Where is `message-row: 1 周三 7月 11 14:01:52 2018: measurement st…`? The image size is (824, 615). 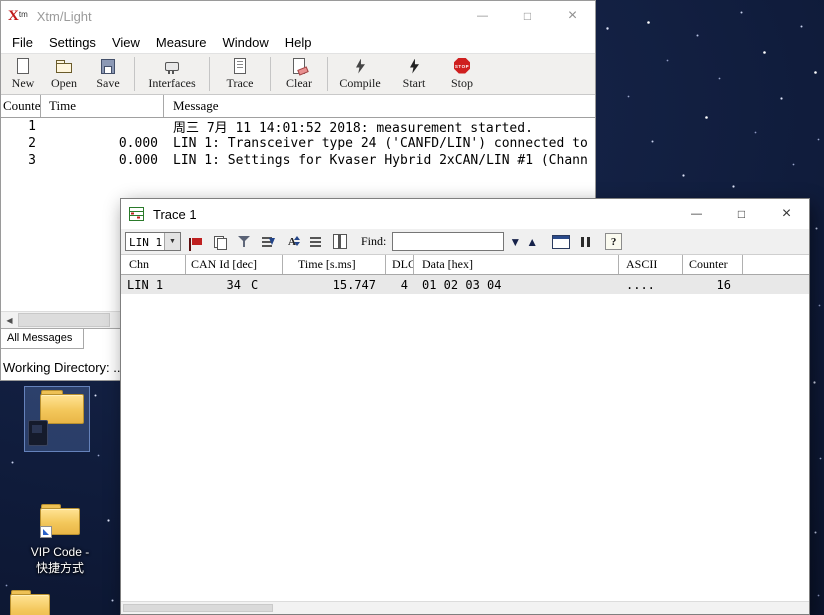
message-row: 1 周三 7月 11 14:01:52 2018: measurement st… is located at coordinates (298, 127).